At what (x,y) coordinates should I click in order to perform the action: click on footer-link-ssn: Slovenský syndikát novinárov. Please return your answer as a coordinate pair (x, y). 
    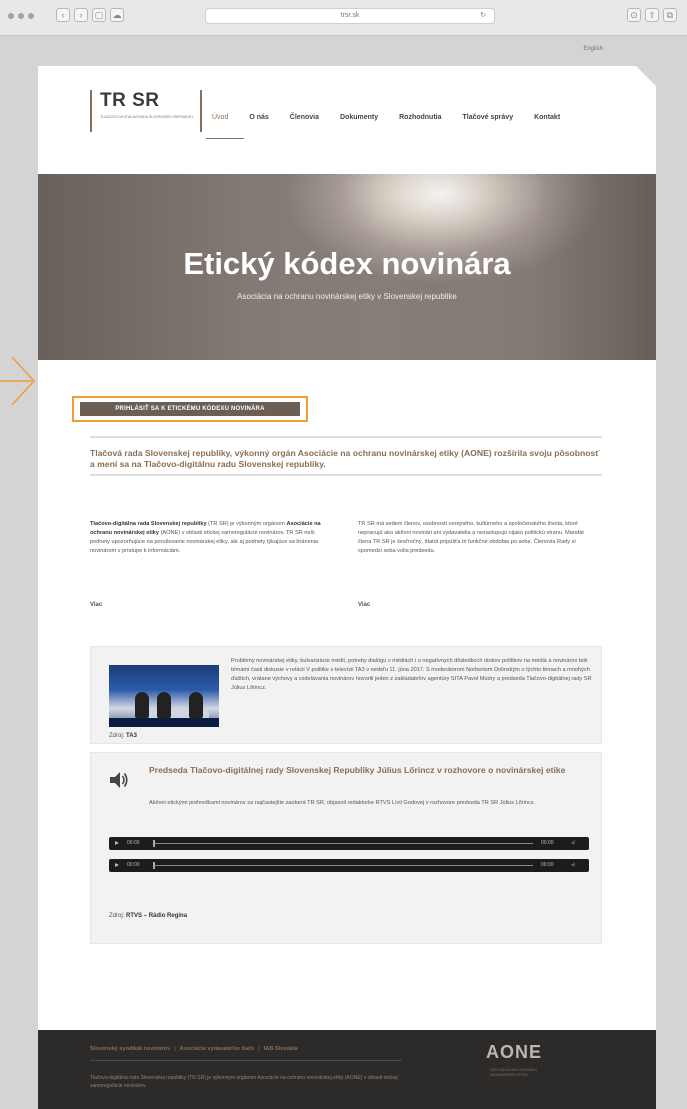
    Looking at the image, I should click on (130, 1049).